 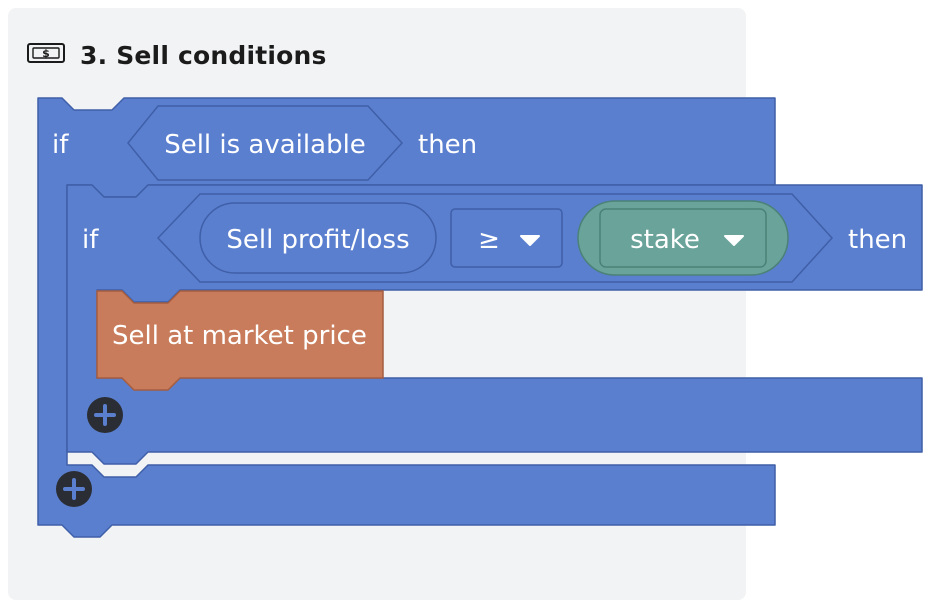 What do you see at coordinates (239, 336) in the screenshot?
I see `sell-at-market-price-label: Sell at market price` at bounding box center [239, 336].